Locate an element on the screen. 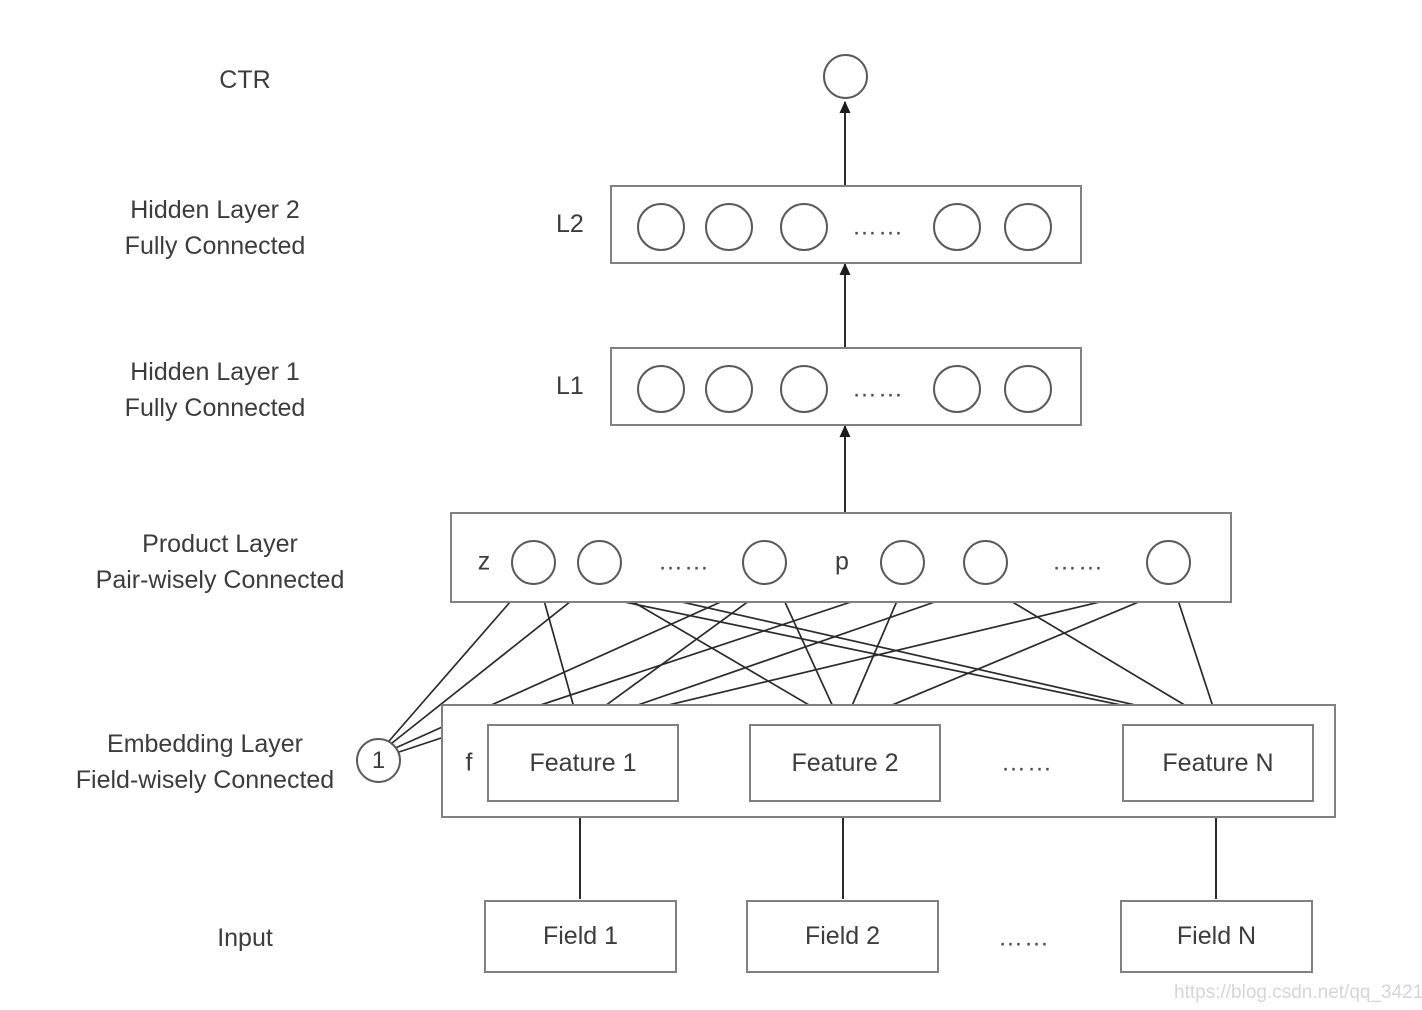 The width and height of the screenshot is (1422, 1010). wire-feature2-to-z2 is located at coordinates (722, 654).